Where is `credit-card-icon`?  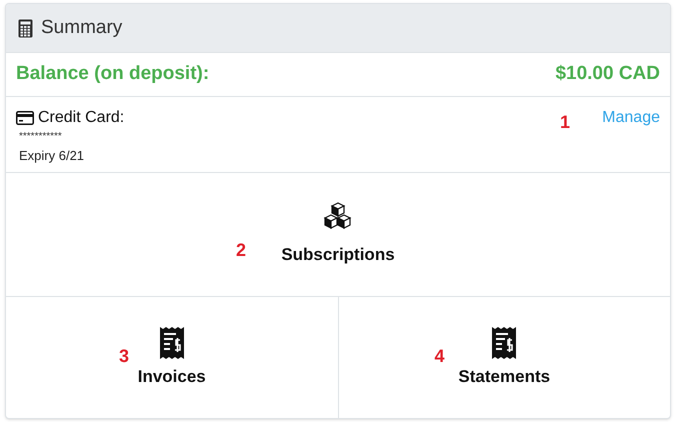
credit-card-icon is located at coordinates (25, 118).